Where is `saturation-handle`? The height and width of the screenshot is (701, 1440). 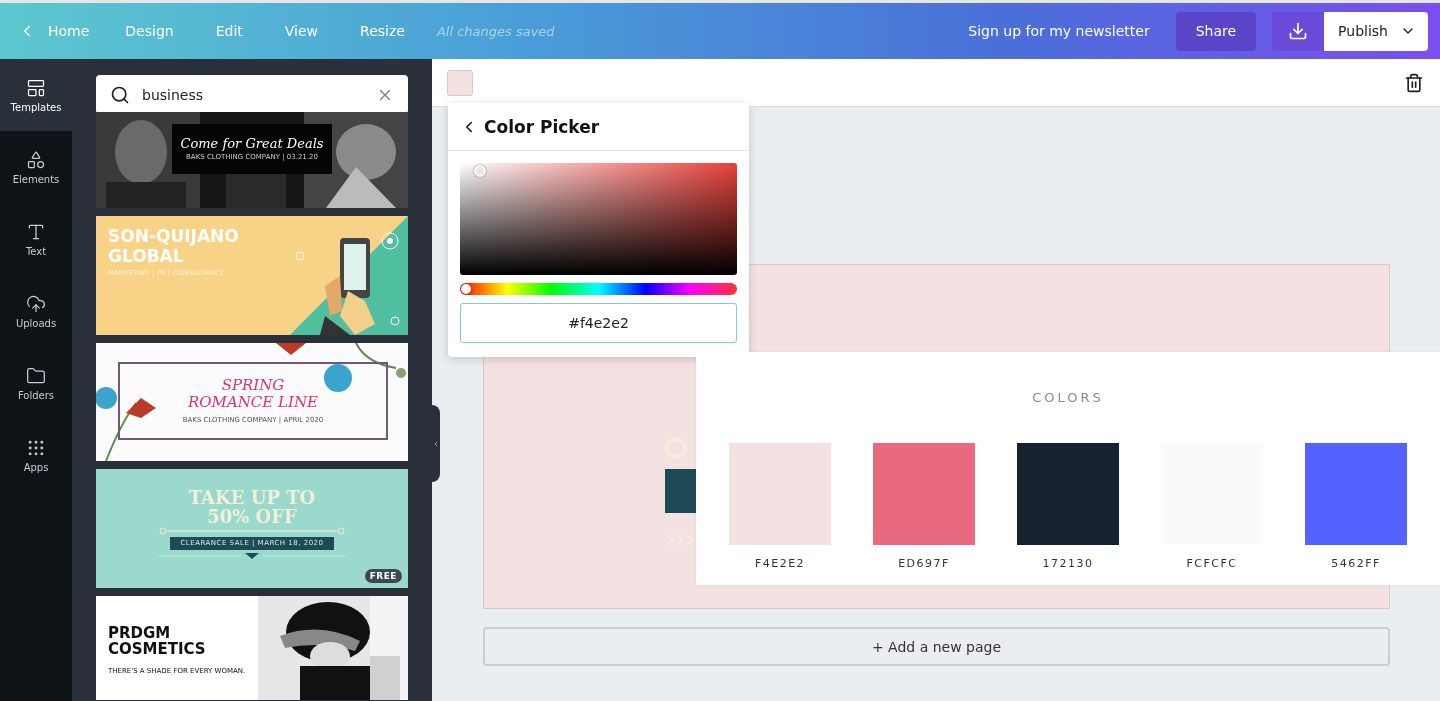 saturation-handle is located at coordinates (480, 171).